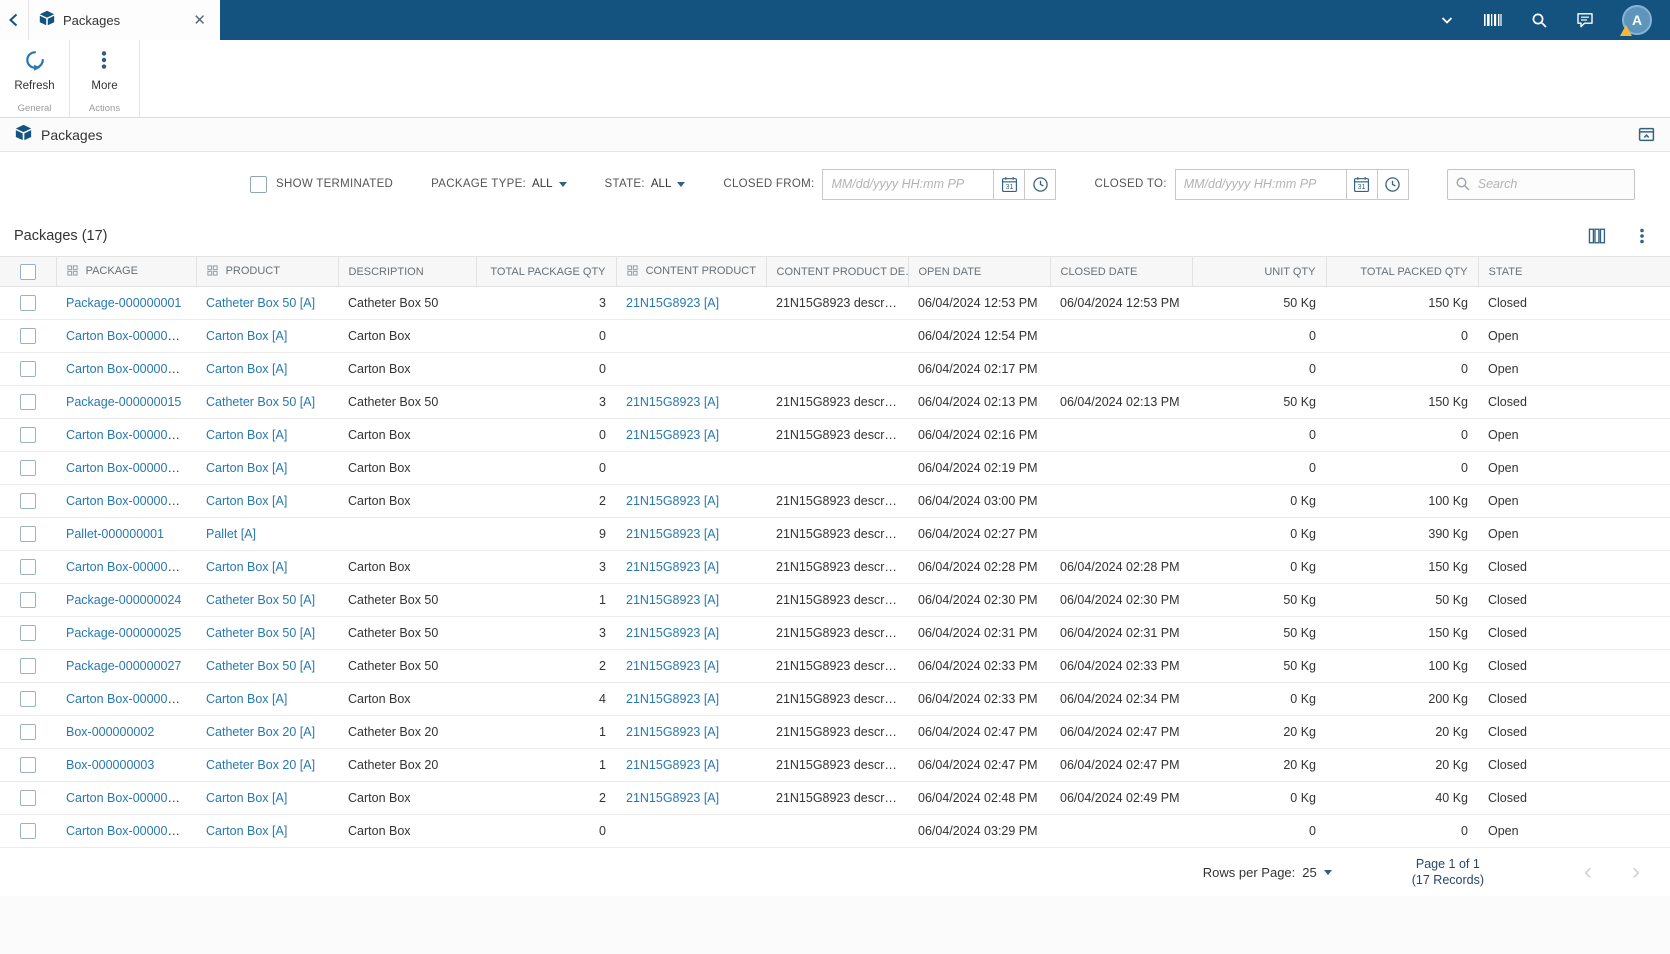 The image size is (1670, 954). What do you see at coordinates (979, 271) in the screenshot?
I see `col-open-date: OPEN DATE` at bounding box center [979, 271].